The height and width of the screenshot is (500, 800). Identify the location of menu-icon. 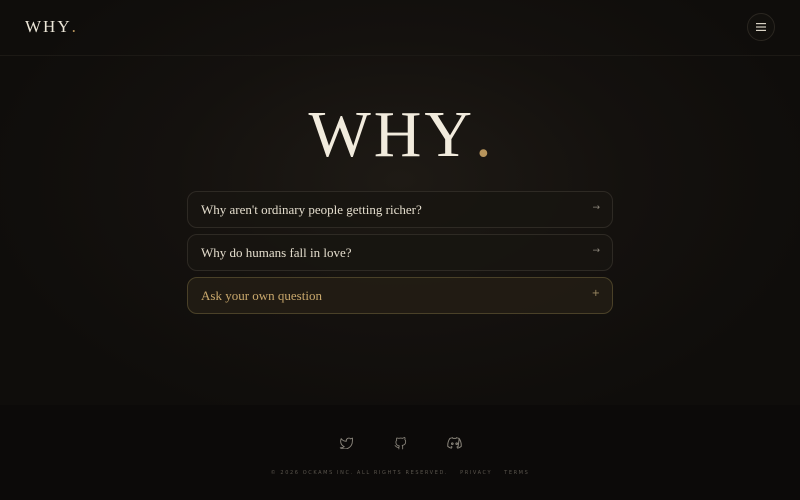
(761, 27).